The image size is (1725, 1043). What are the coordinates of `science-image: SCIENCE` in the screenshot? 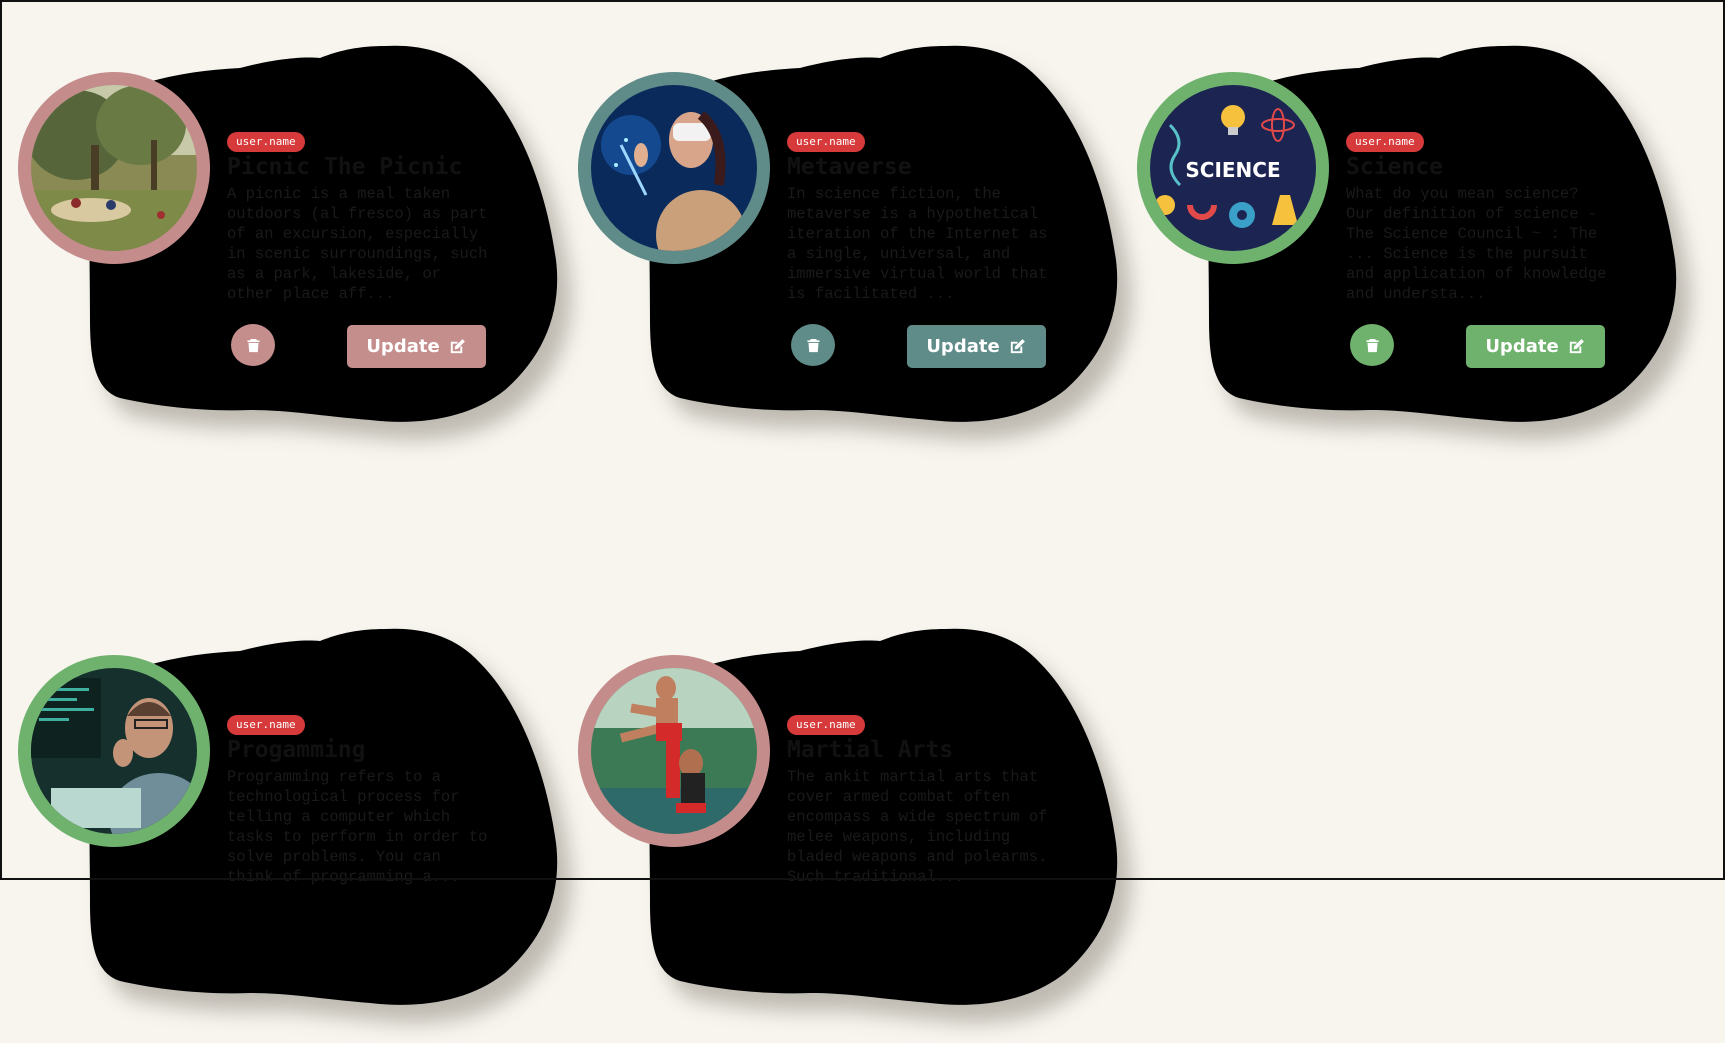 It's located at (1233, 168).